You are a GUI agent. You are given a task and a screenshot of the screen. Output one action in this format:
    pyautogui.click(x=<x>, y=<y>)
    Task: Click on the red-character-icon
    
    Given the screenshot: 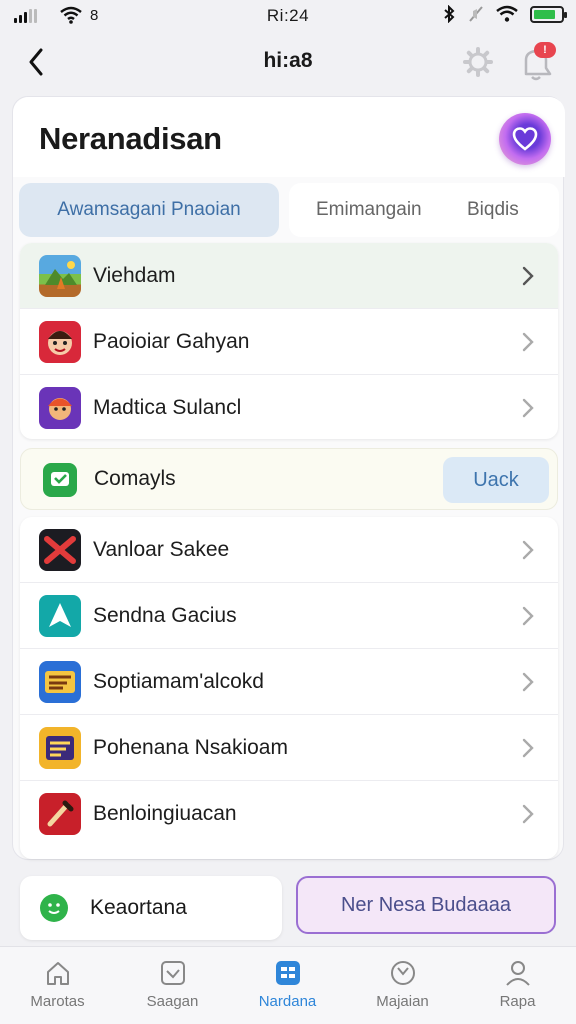 What is the action you would take?
    pyautogui.click(x=60, y=341)
    